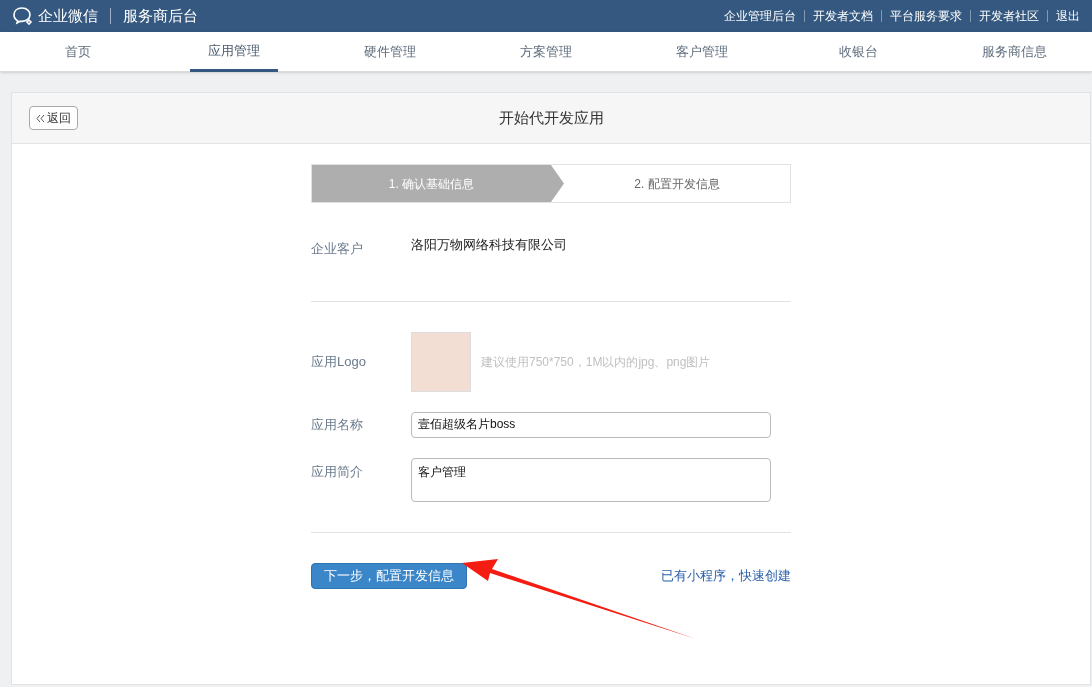 Image resolution: width=1092 pixels, height=687 pixels. I want to click on brand-name: 企业微信, so click(68, 15).